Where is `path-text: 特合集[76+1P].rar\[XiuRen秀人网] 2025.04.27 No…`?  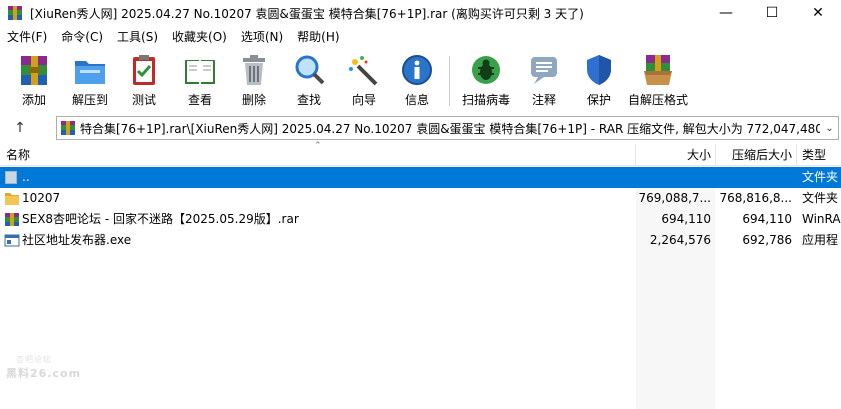 path-text: 特合集[76+1P].rar\[XiuRen秀人网] 2025.04.27 No… is located at coordinates (450, 128).